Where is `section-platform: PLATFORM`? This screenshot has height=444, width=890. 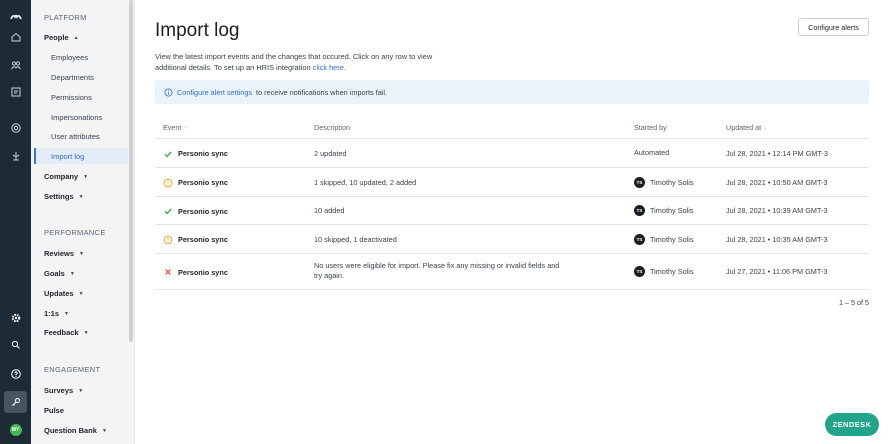 section-platform: PLATFORM is located at coordinates (65, 17).